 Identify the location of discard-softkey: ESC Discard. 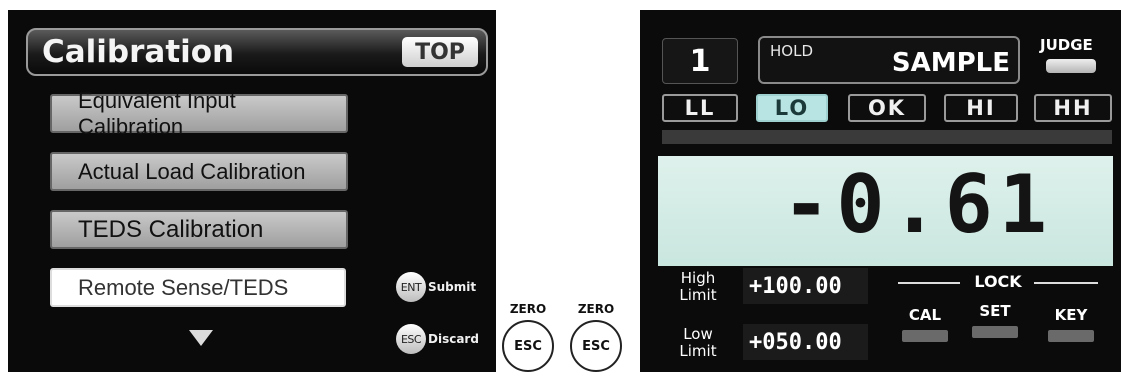
(437, 339).